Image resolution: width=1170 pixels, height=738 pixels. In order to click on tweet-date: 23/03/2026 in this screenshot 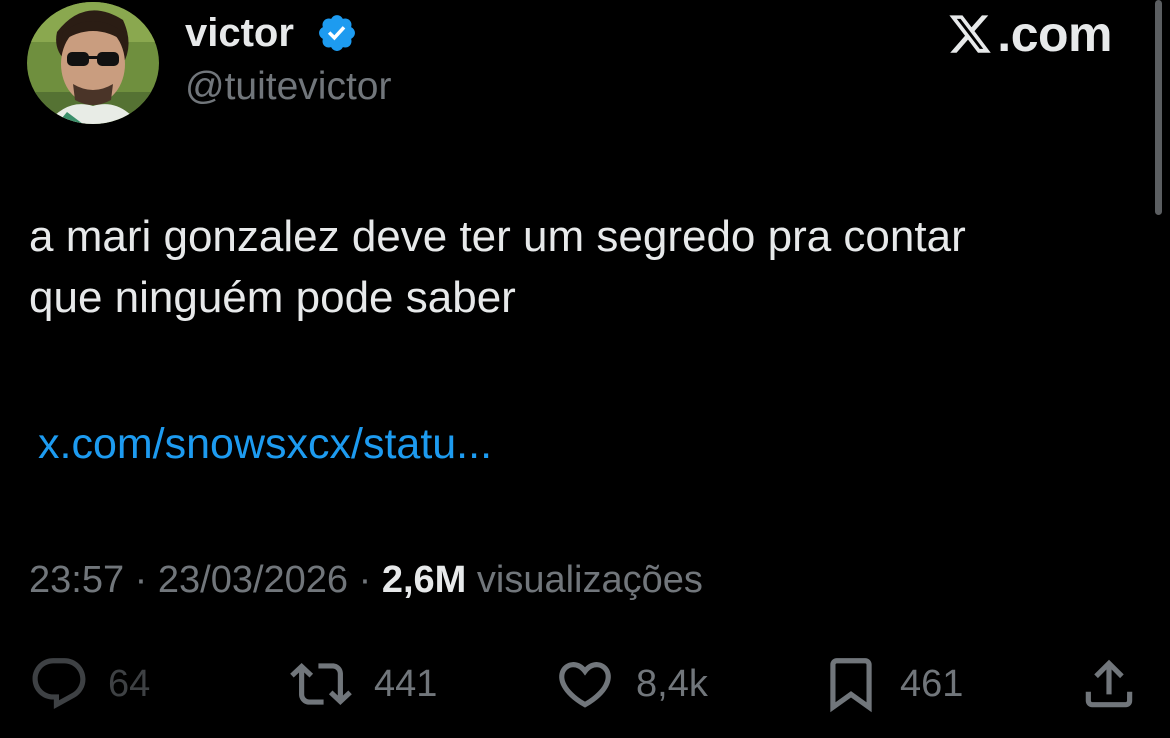, I will do `click(253, 580)`.